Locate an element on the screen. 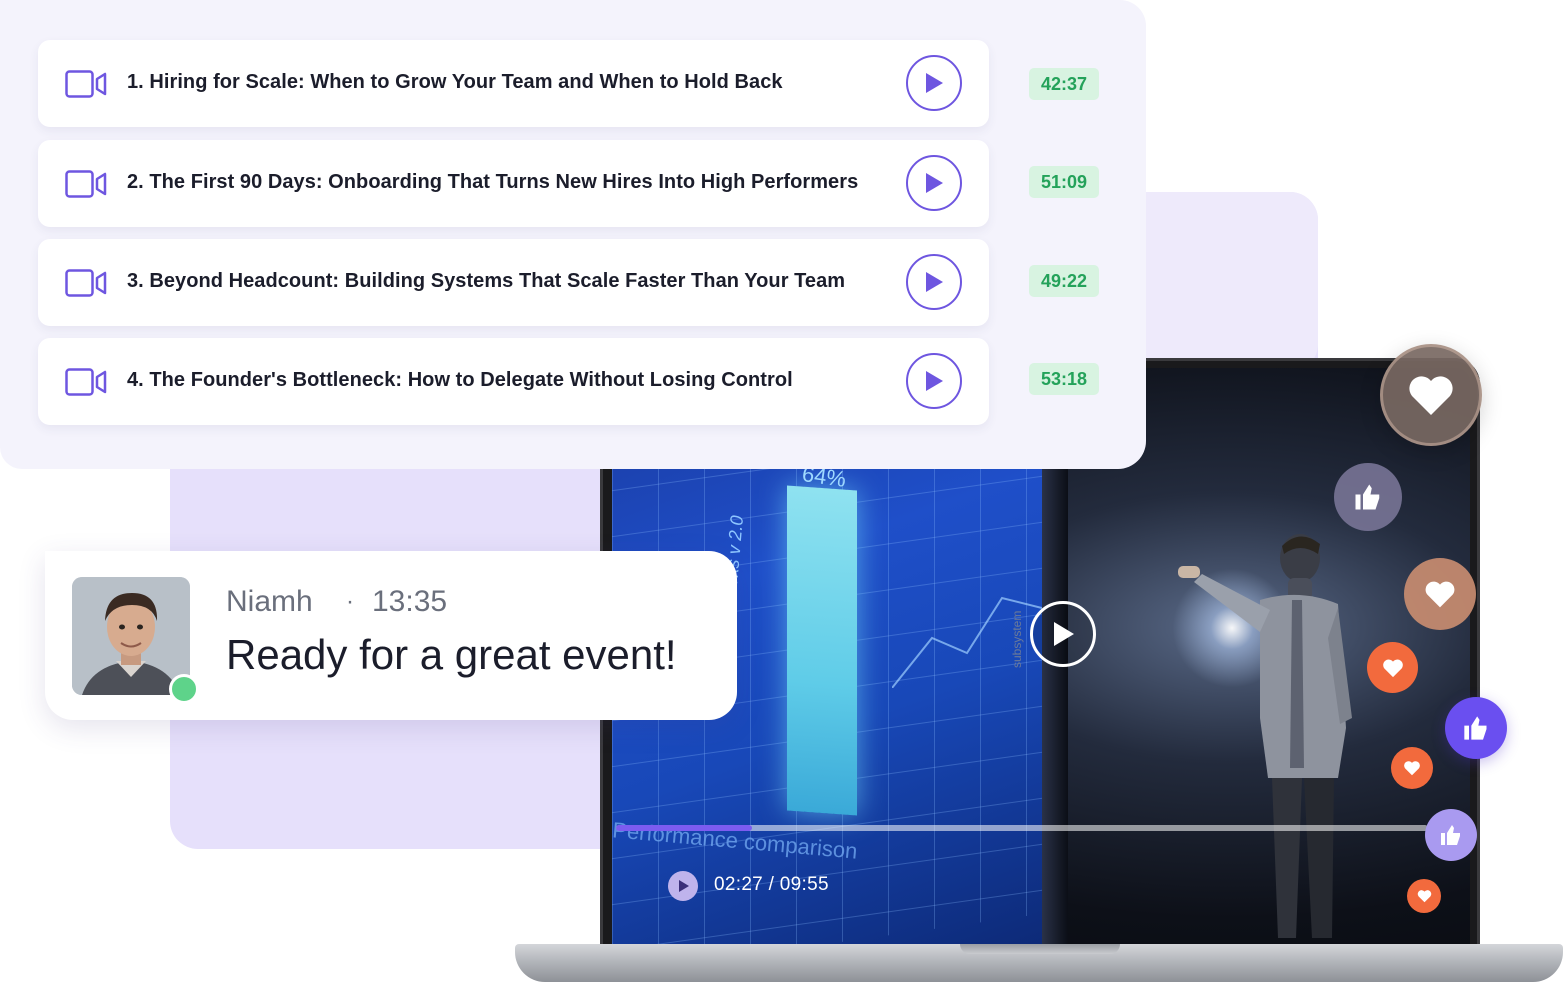 This screenshot has width=1563, height=987. online-status-indicator is located at coordinates (184, 689).